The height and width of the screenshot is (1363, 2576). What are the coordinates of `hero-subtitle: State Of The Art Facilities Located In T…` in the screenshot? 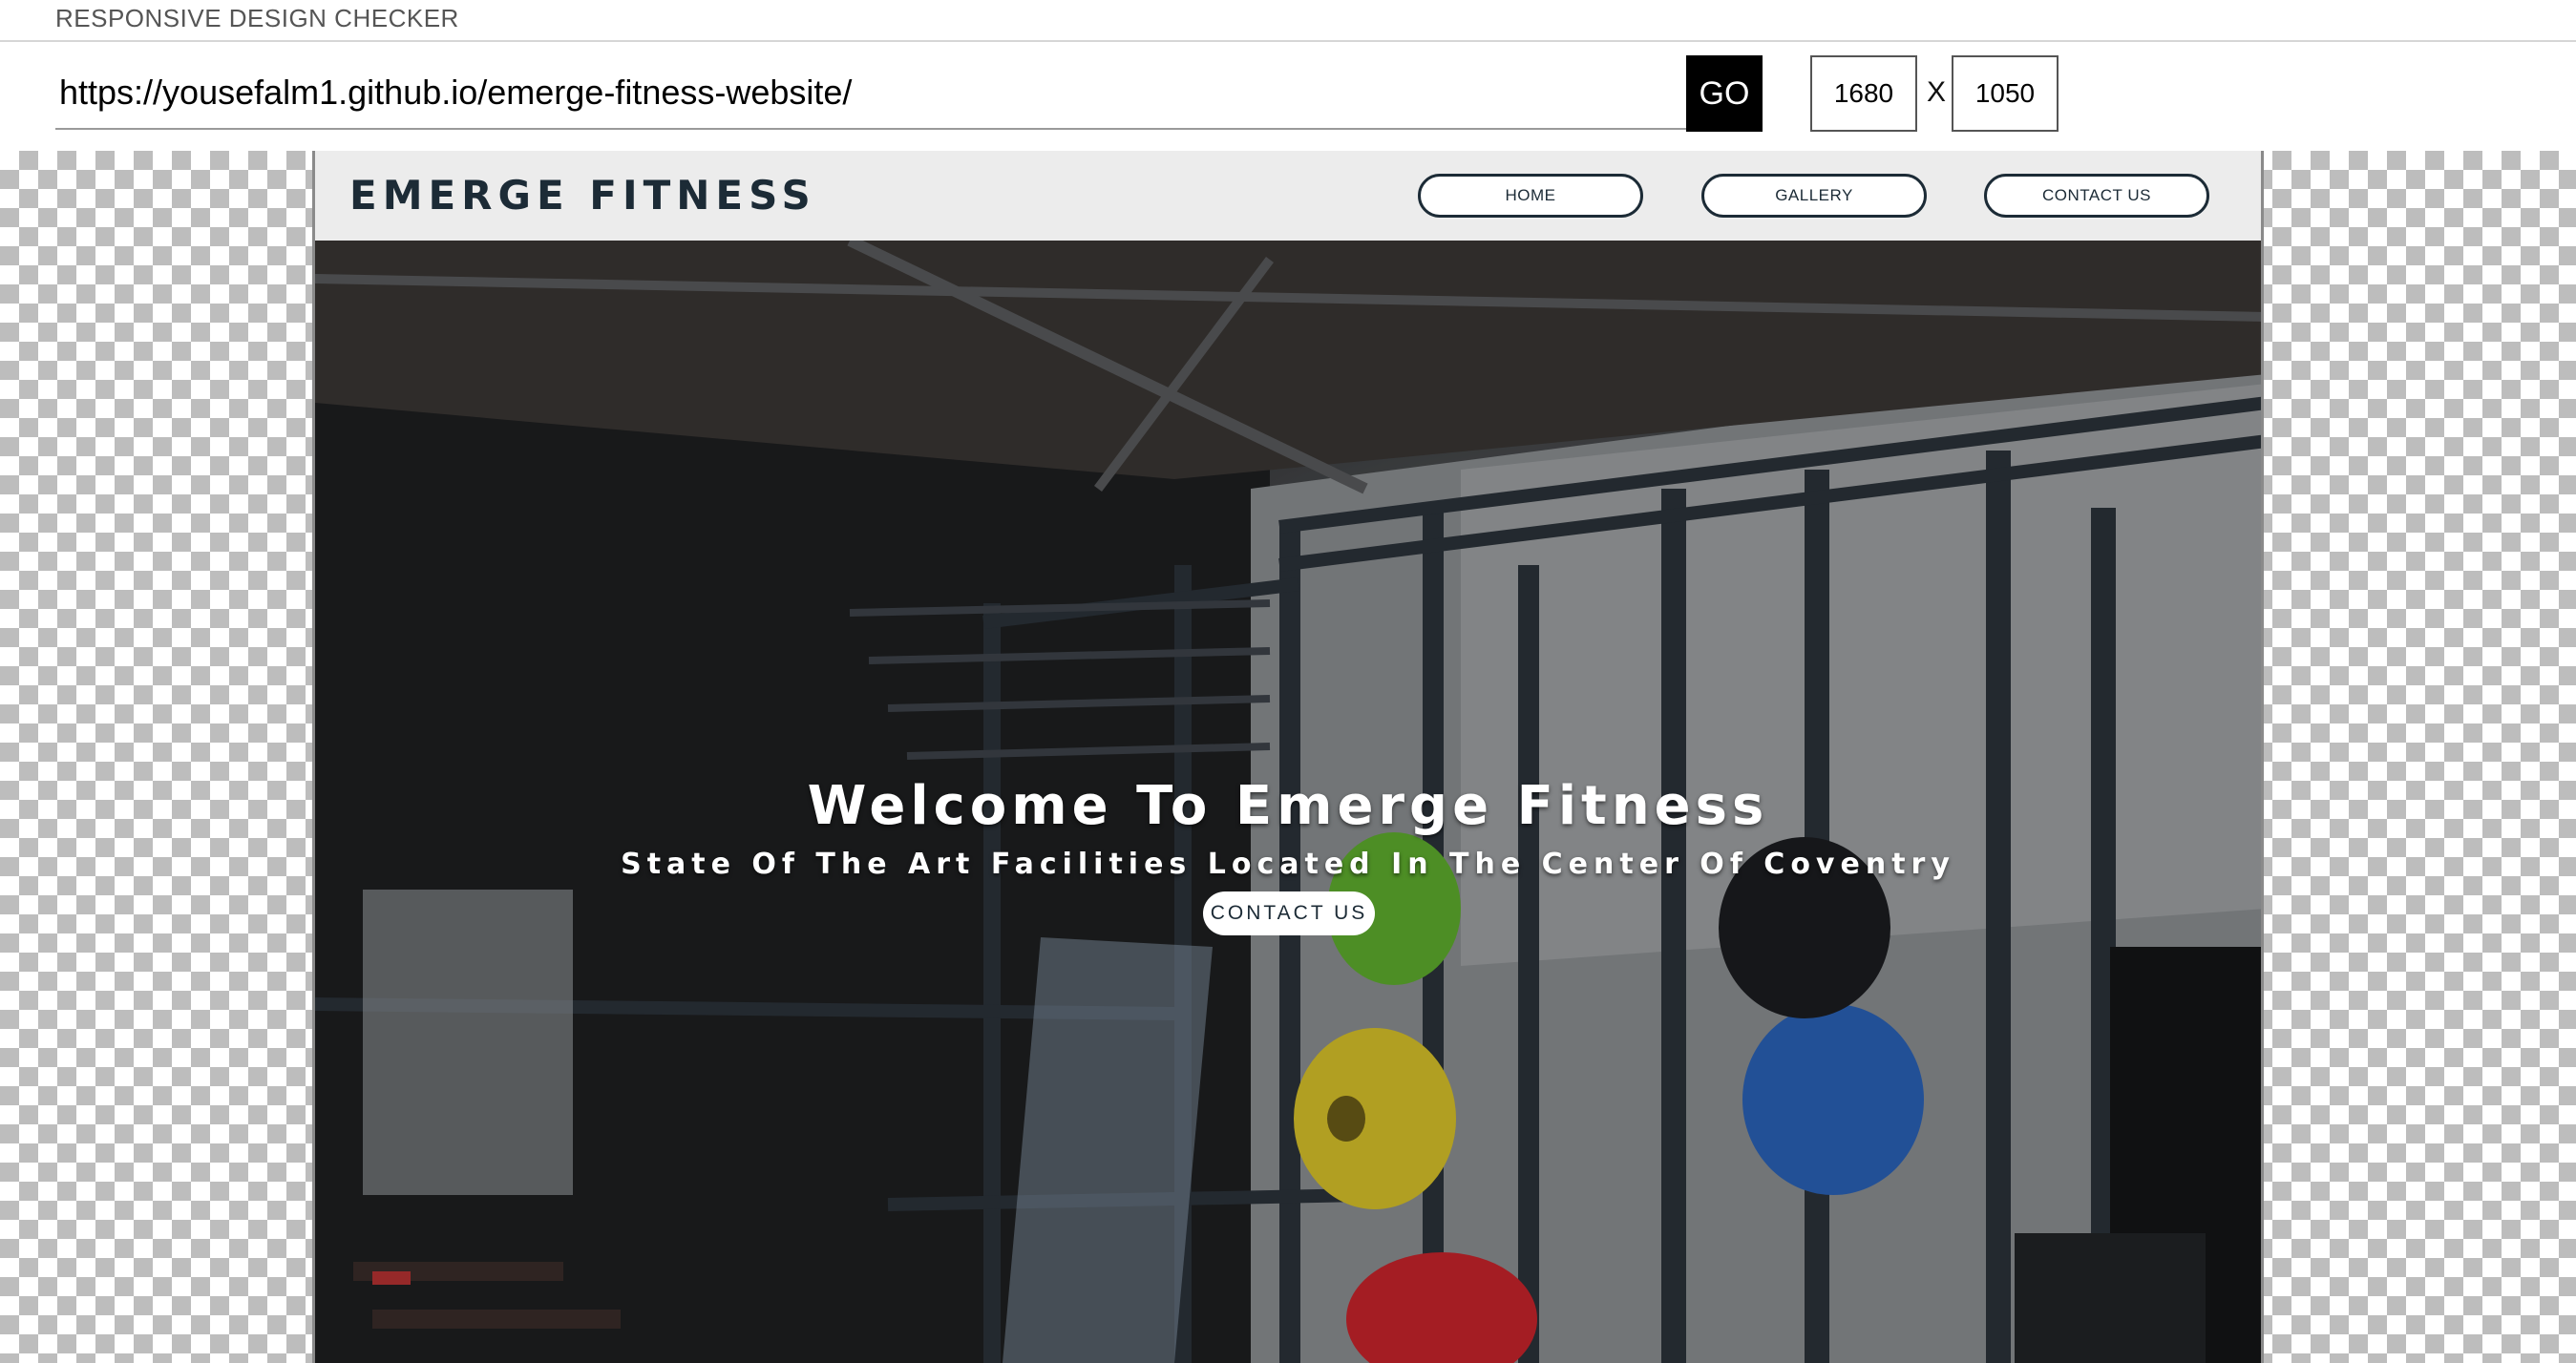 It's located at (1288, 864).